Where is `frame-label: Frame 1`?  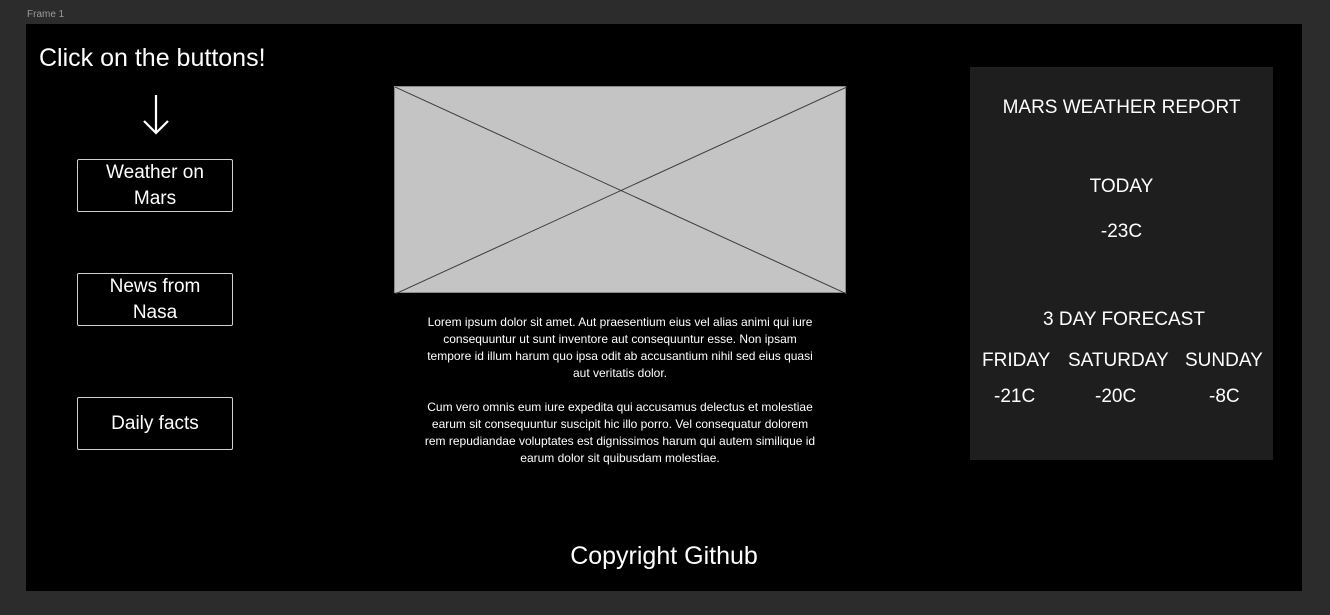 frame-label: Frame 1 is located at coordinates (46, 14).